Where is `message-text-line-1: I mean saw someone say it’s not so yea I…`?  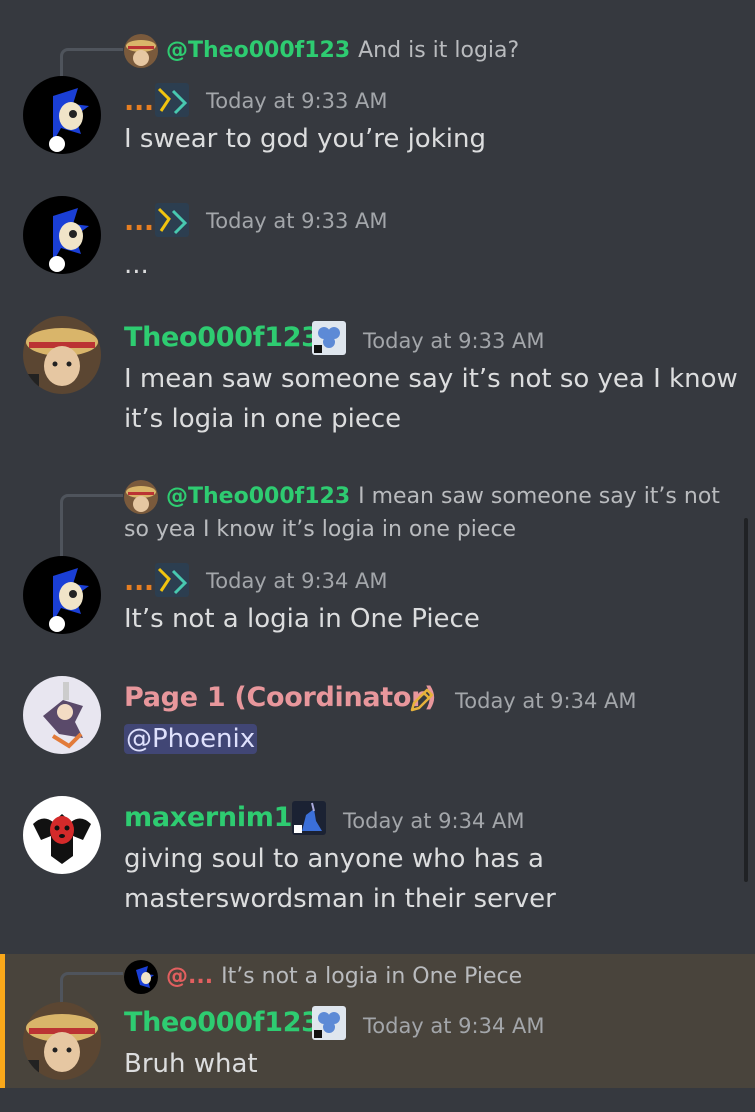 message-text-line-1: I mean saw someone say it’s not so yea I… is located at coordinates (431, 379).